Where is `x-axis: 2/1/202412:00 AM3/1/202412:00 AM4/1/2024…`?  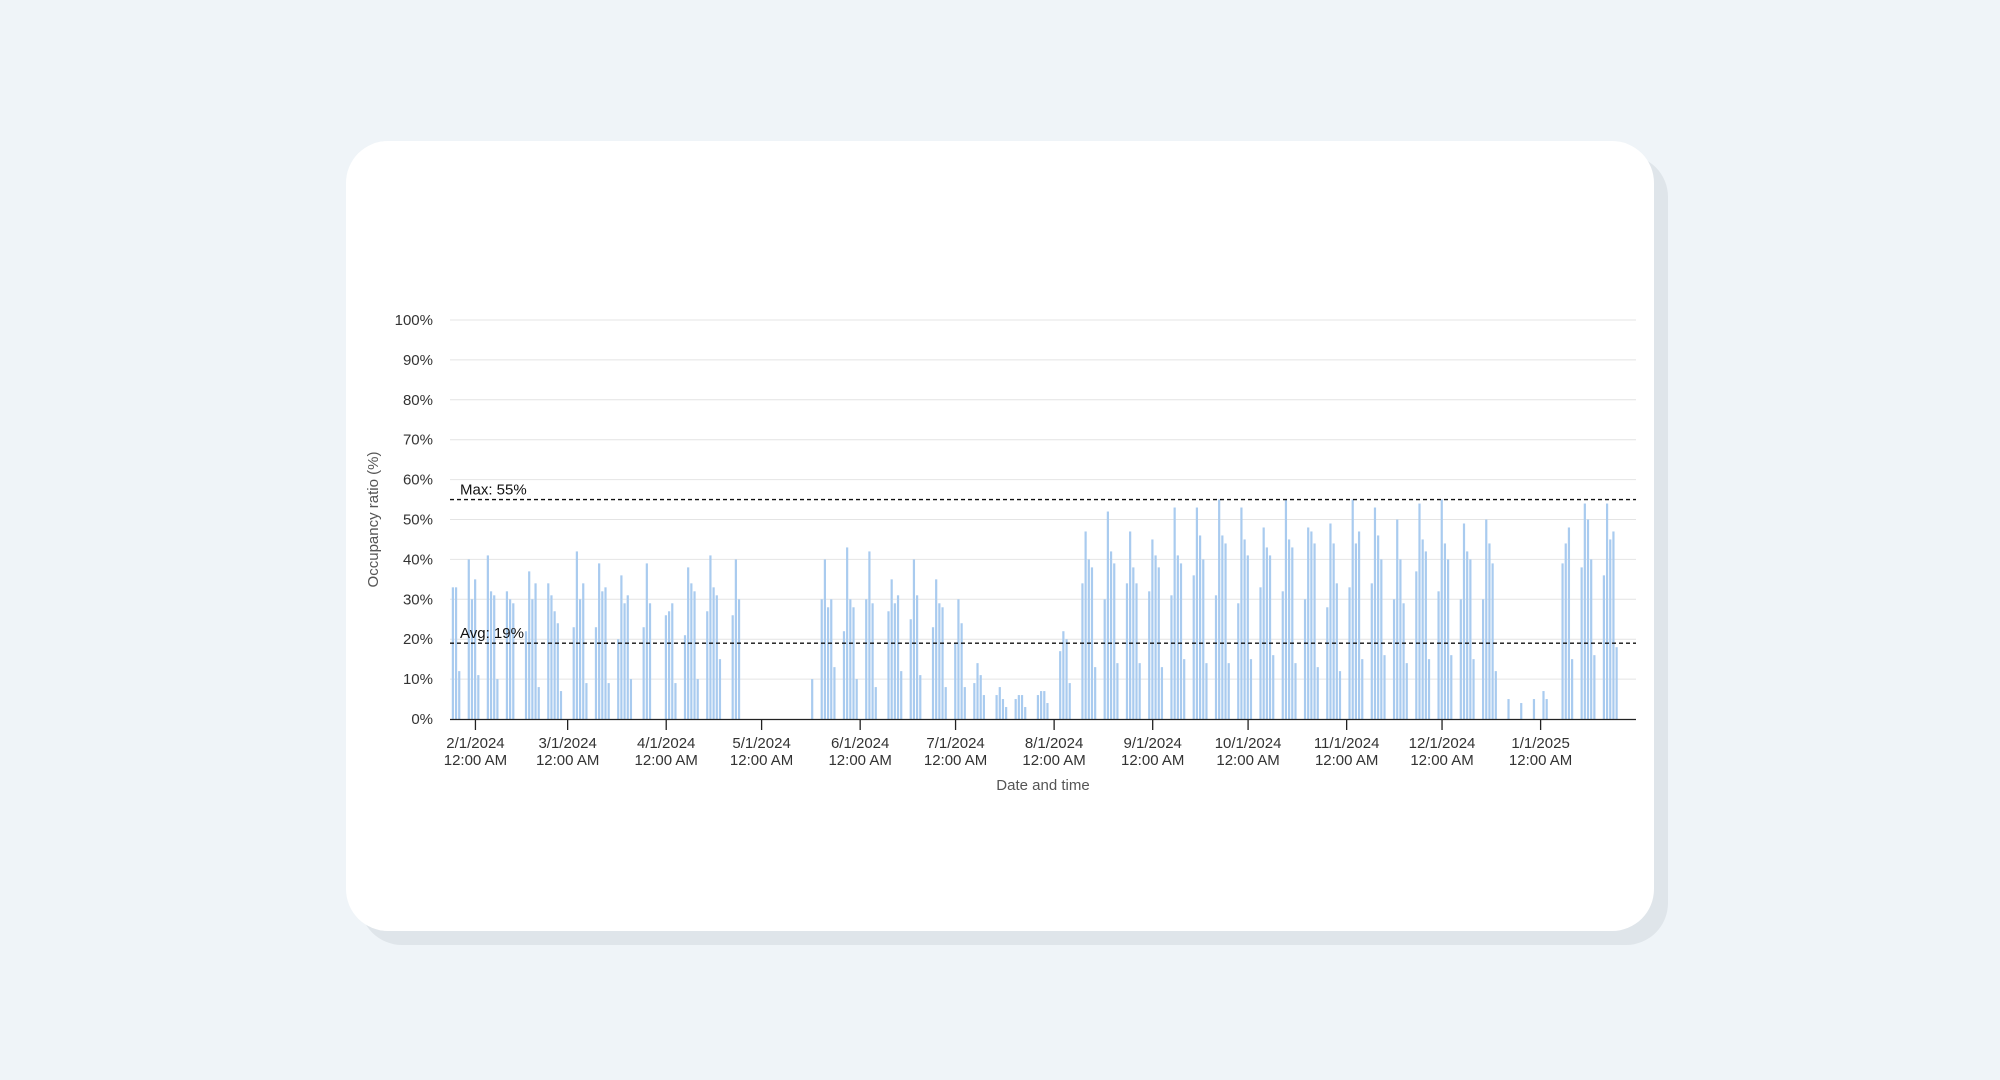
x-axis: 2/1/202412:00 AM3/1/202412:00 AM4/1/2024… is located at coordinates (1040, 743).